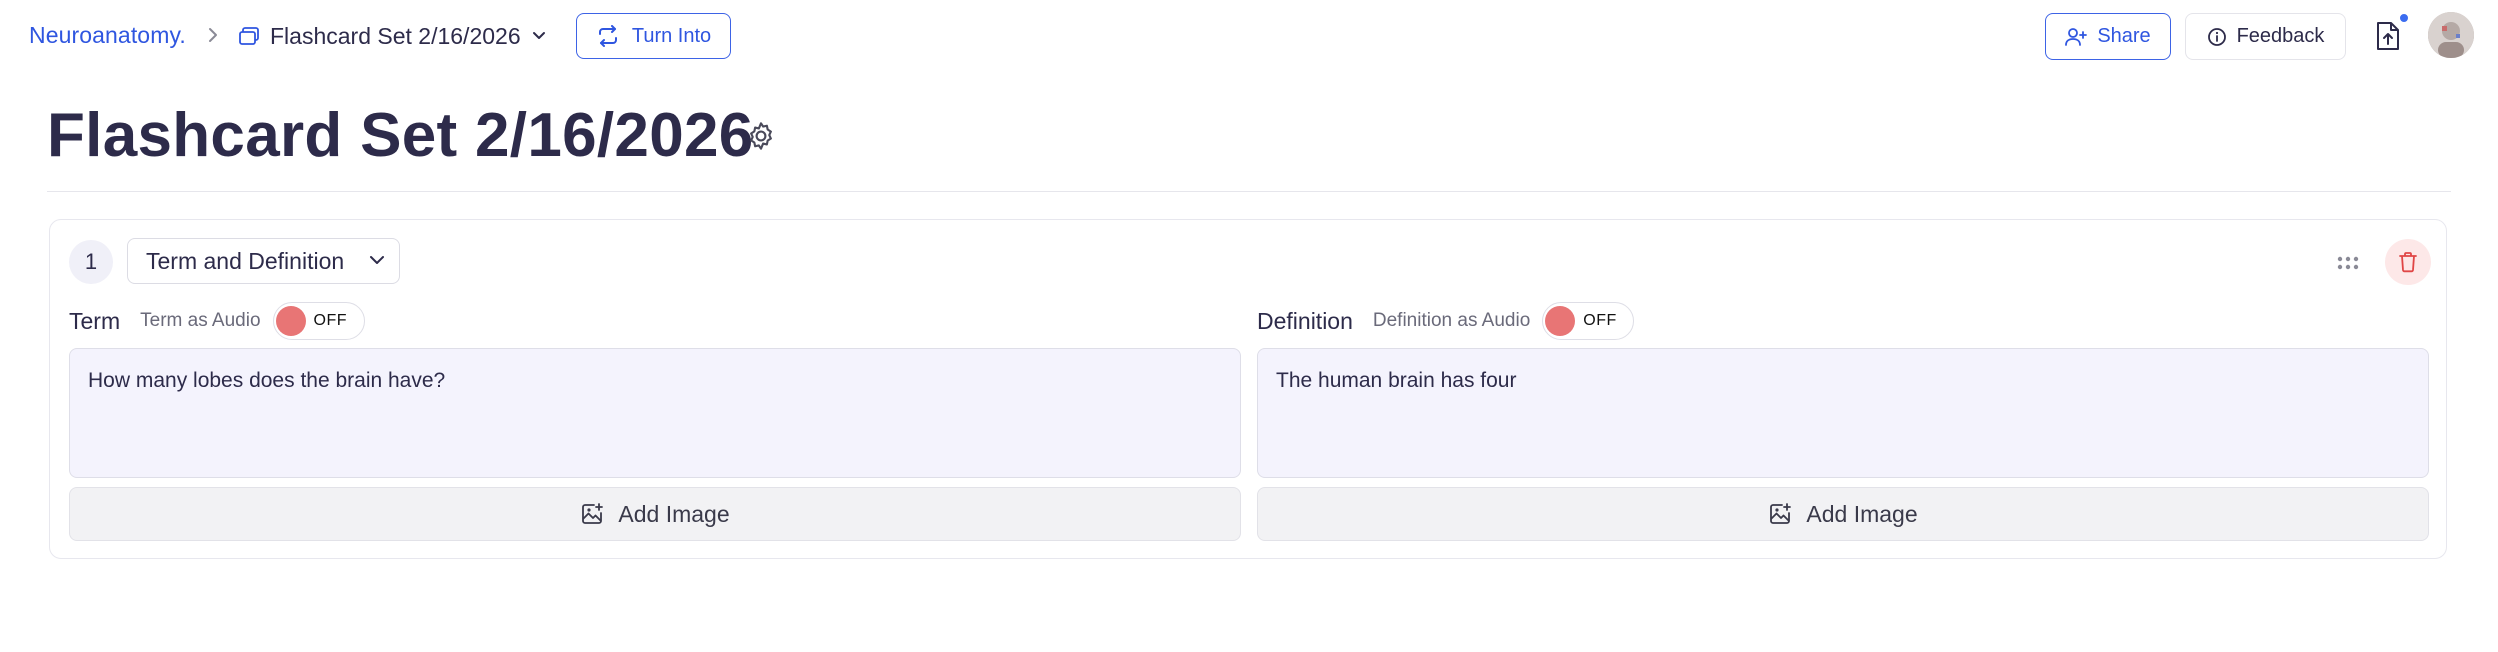 The image size is (2498, 652). What do you see at coordinates (1862, 513) in the screenshot?
I see `definition-add-image-label: Add Image` at bounding box center [1862, 513].